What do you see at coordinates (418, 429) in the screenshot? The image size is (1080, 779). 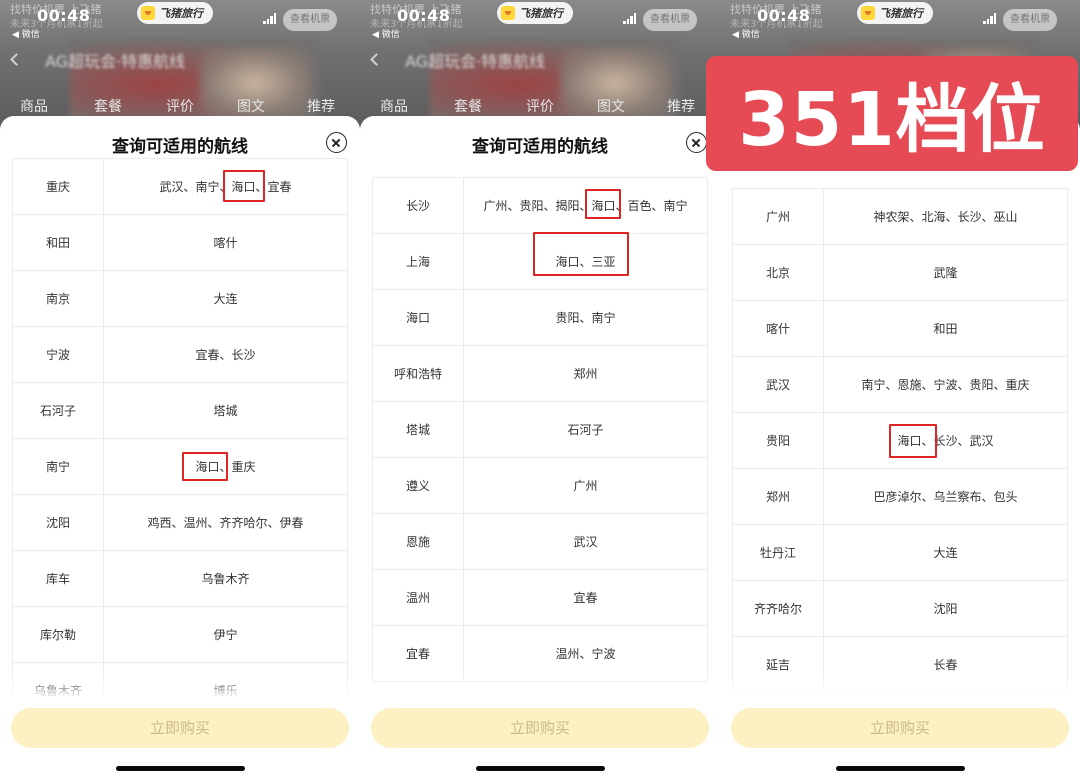 I see `origin-cell: 塔城` at bounding box center [418, 429].